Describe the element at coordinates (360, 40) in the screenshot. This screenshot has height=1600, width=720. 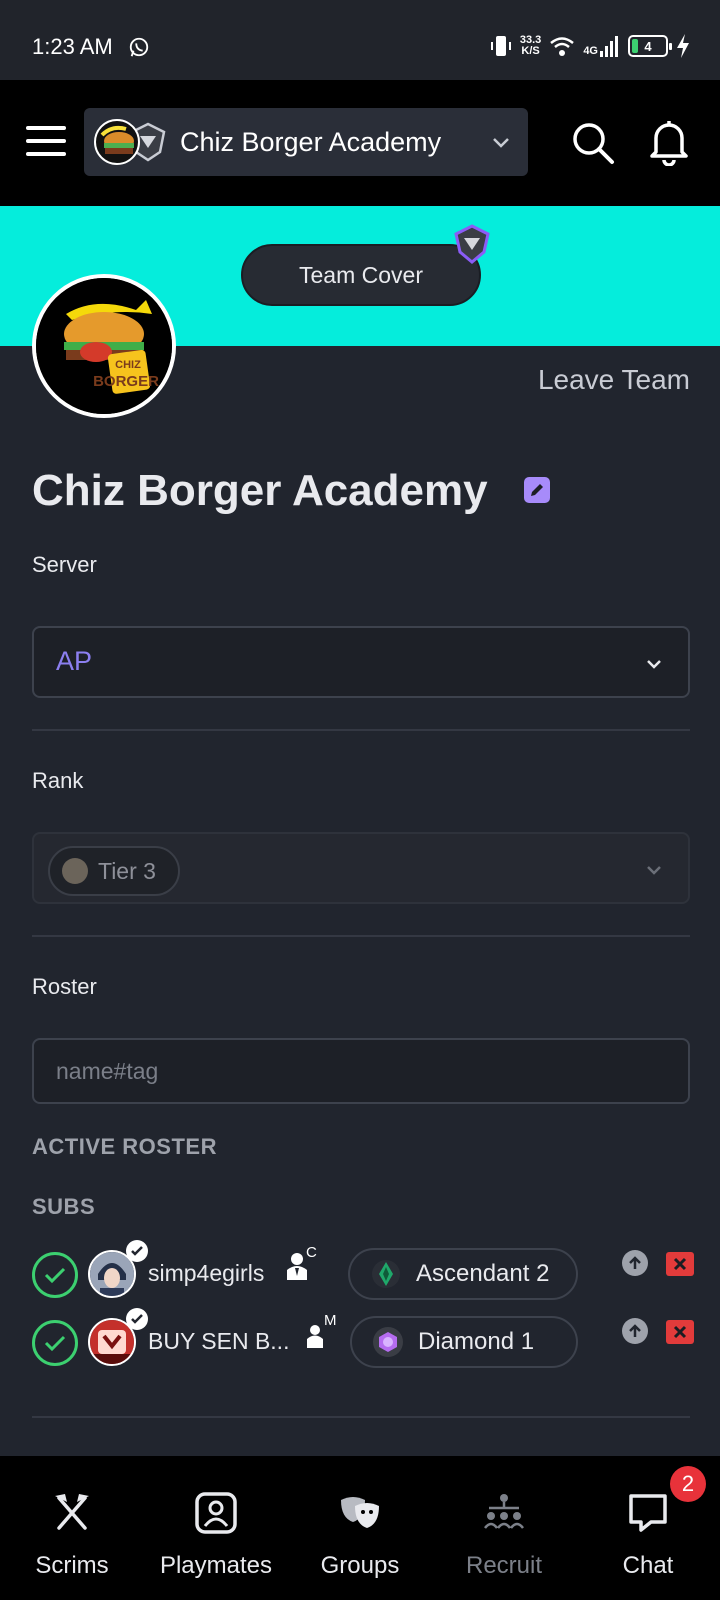
I see `status-bar: 1:23 AM 33.3 K/S 4G 4` at that location.